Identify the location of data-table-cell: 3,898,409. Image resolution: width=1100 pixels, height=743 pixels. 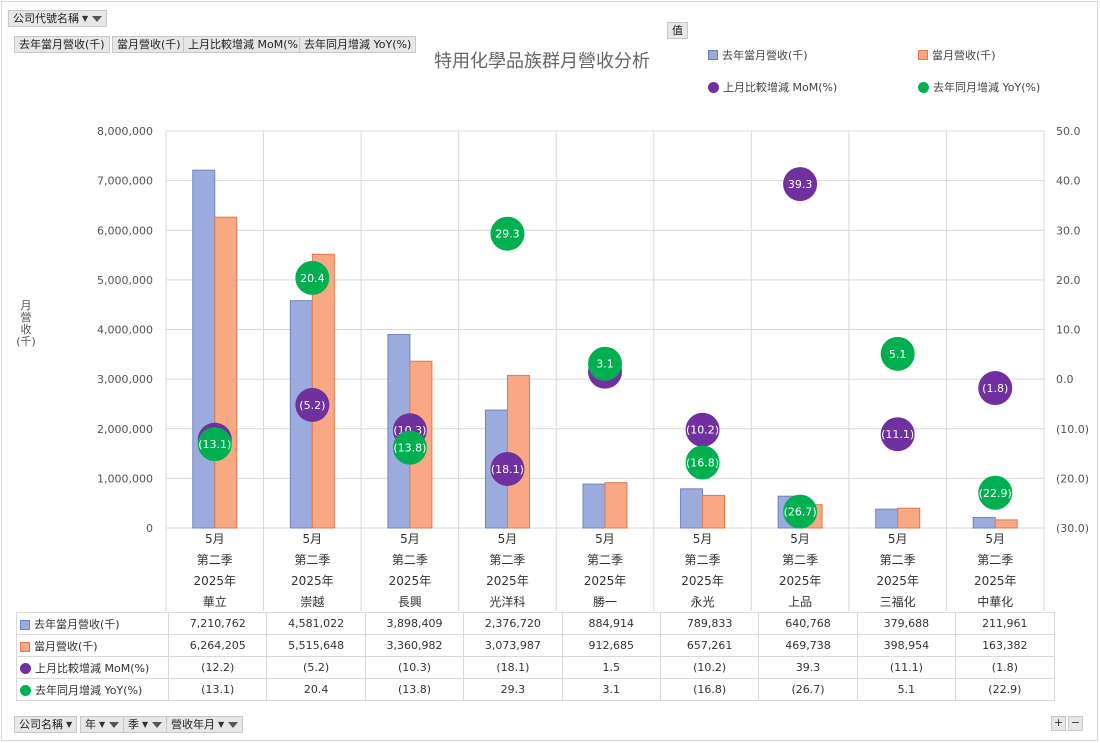
(414, 623).